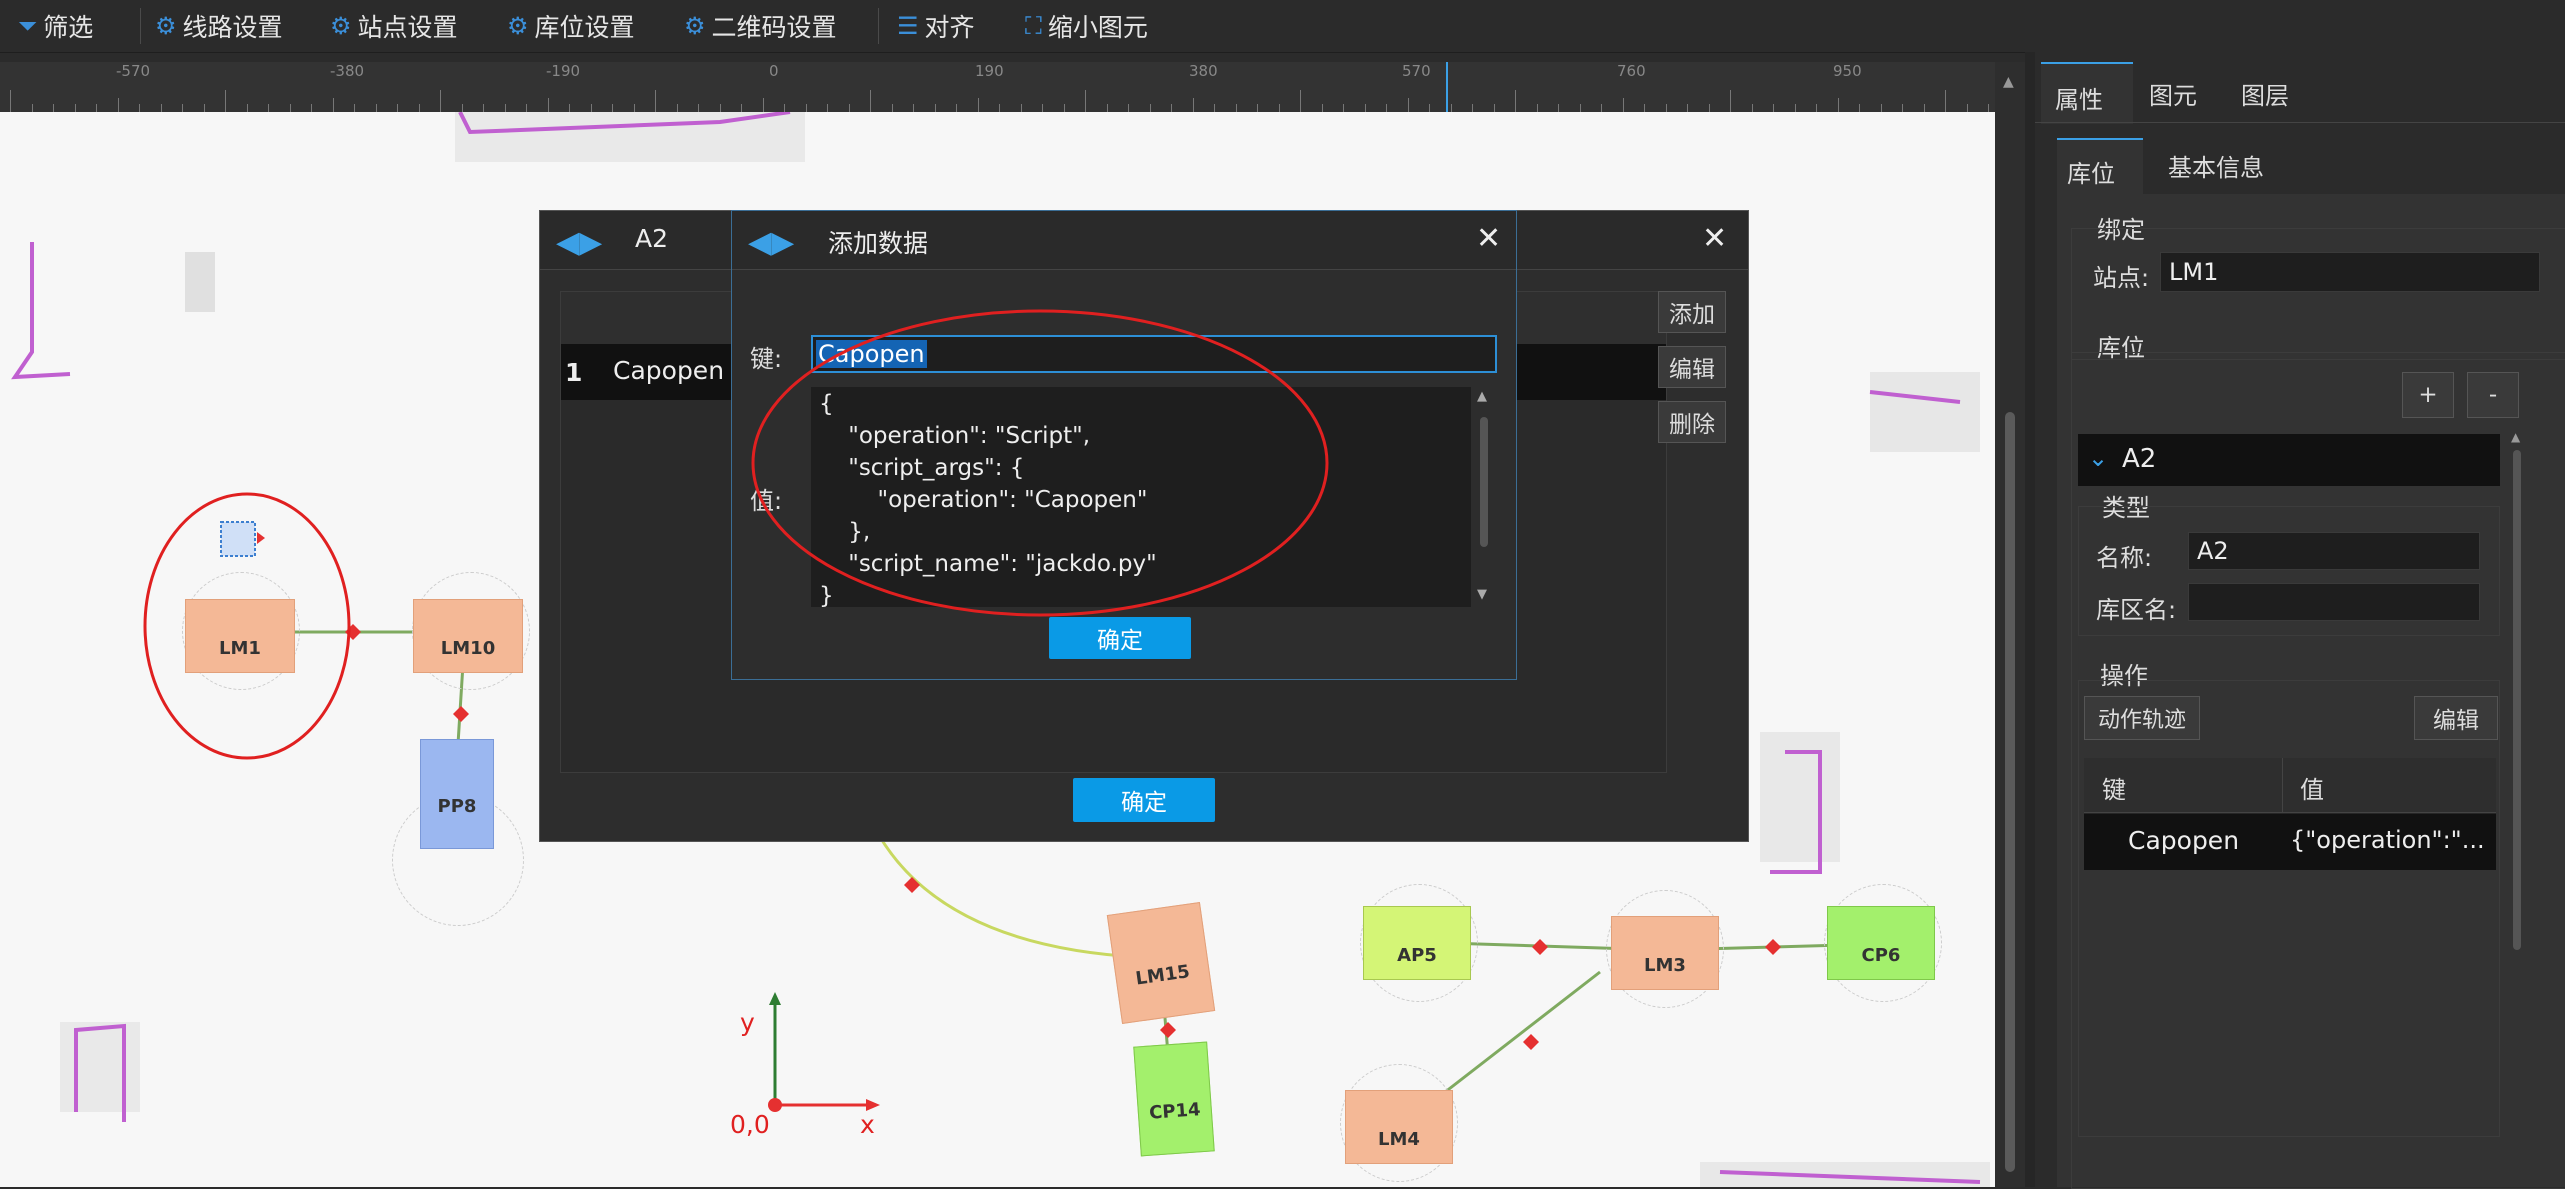  I want to click on textarea-scrollbar: ▲ ▼, so click(1484, 497).